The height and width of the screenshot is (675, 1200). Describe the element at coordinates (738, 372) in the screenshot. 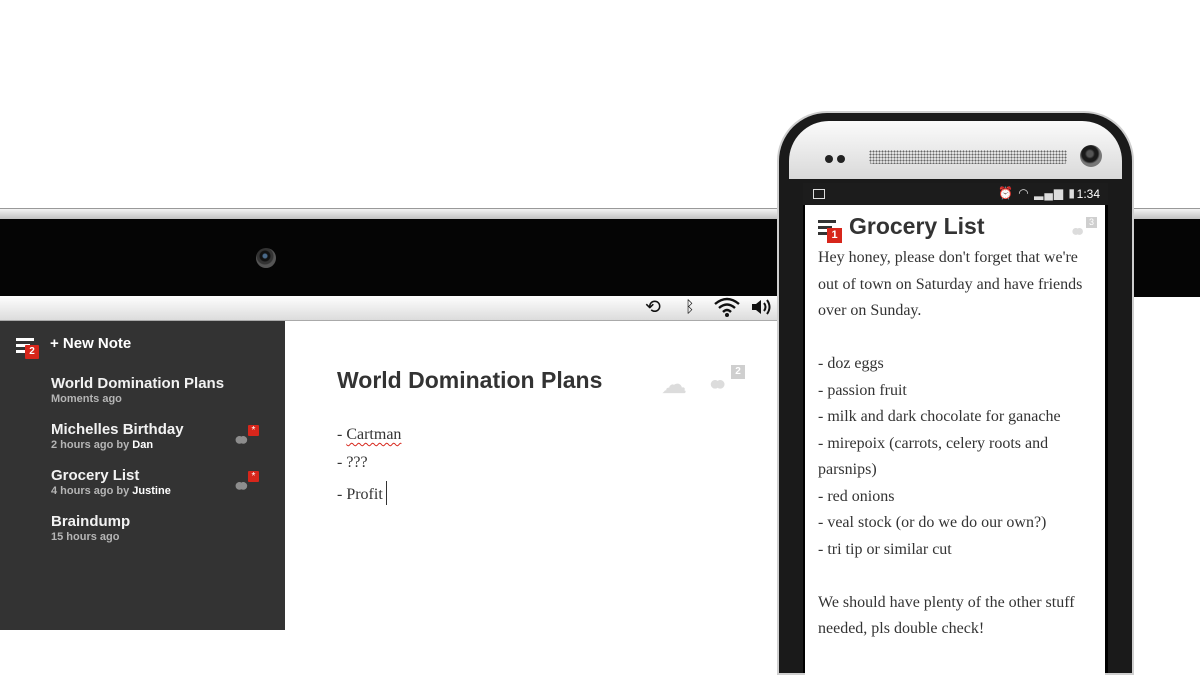

I see `share-count-badge: 2` at that location.